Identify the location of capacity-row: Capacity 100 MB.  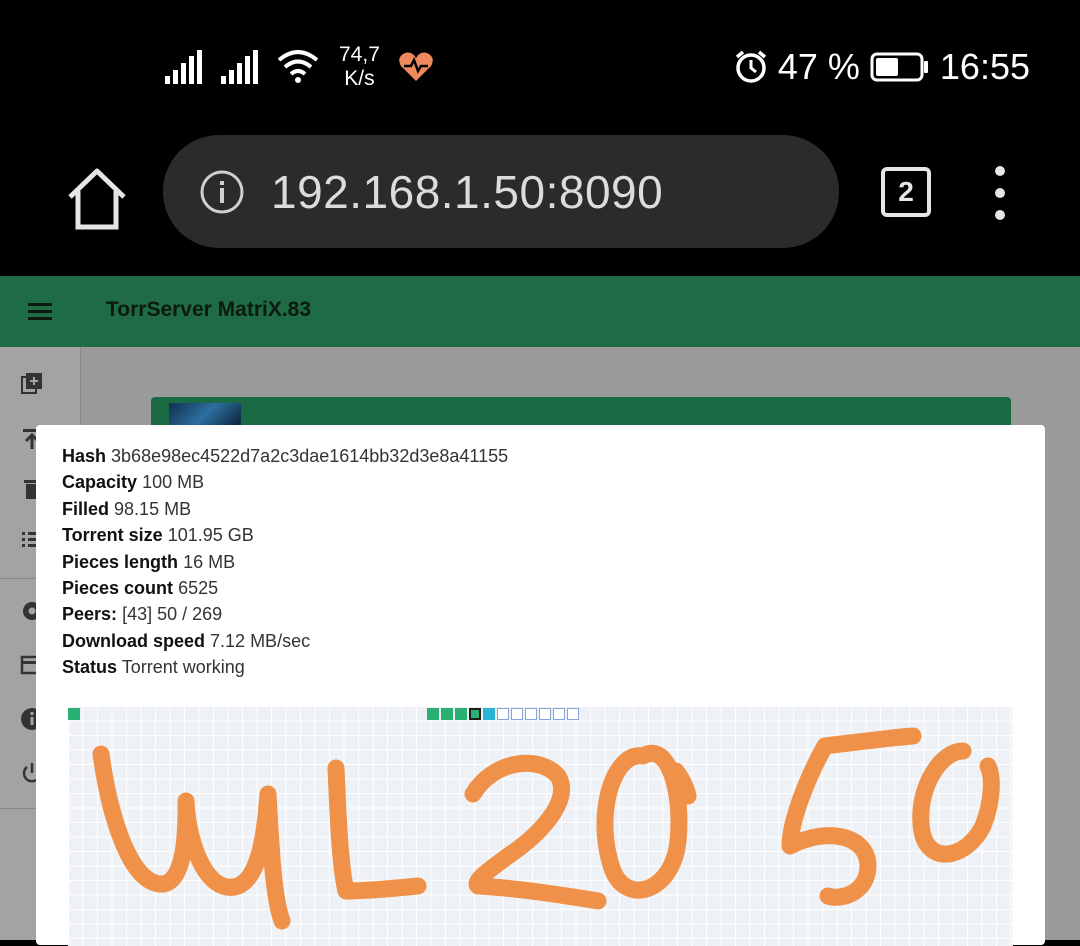
(285, 482).